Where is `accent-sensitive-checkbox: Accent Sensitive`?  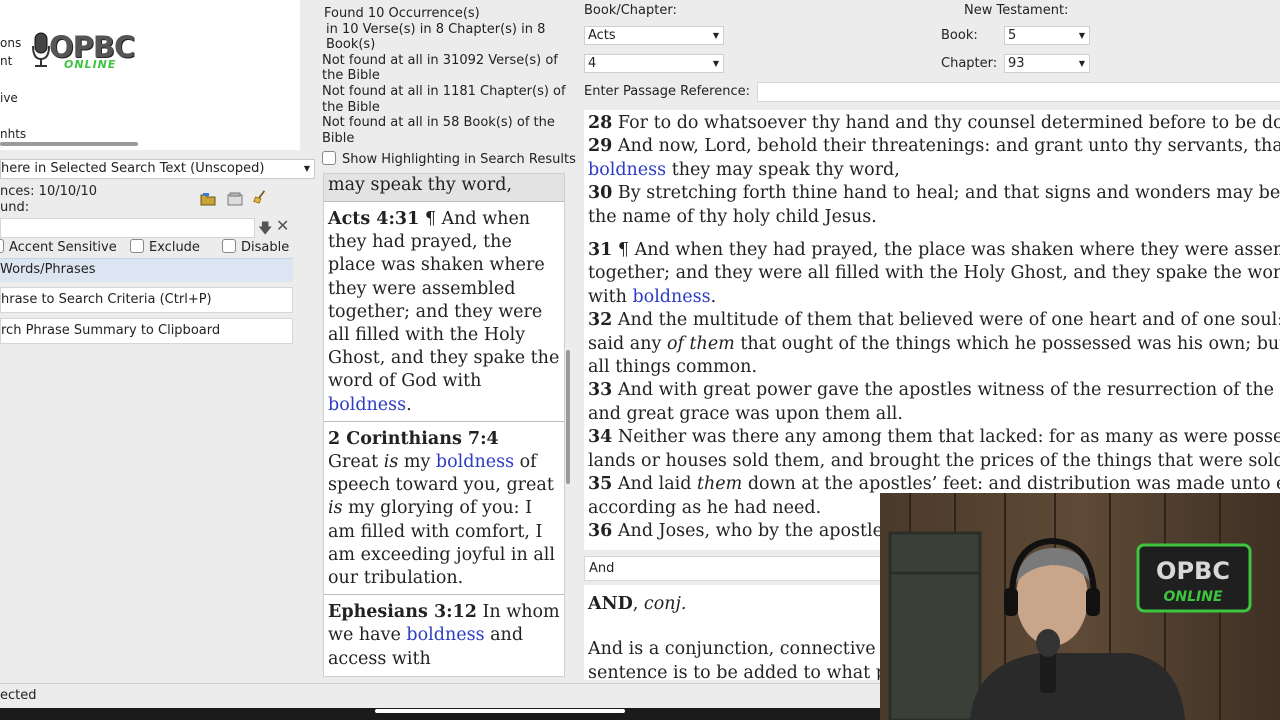
accent-sensitive-checkbox: Accent Sensitive is located at coordinates (58, 247).